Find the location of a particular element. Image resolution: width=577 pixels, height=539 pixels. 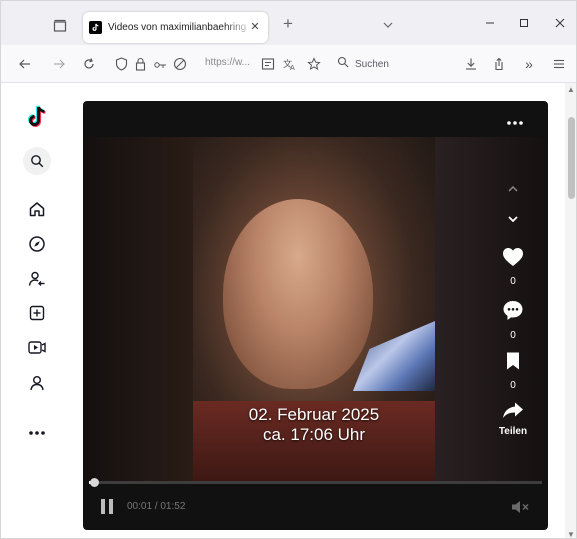

new-tab-button: + is located at coordinates (288, 24).